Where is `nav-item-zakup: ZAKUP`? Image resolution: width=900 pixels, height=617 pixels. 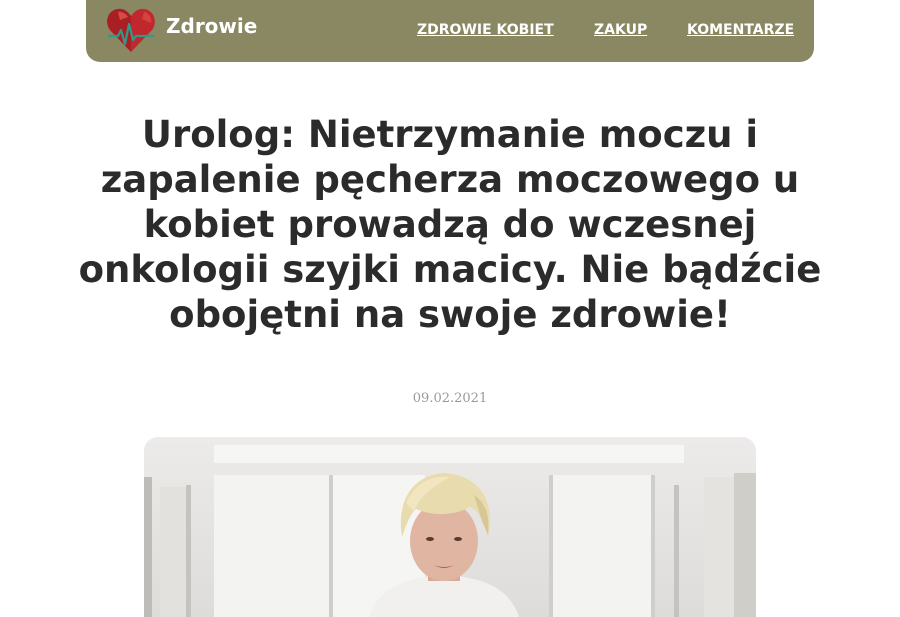
nav-item-zakup: ZAKUP is located at coordinates (620, 30).